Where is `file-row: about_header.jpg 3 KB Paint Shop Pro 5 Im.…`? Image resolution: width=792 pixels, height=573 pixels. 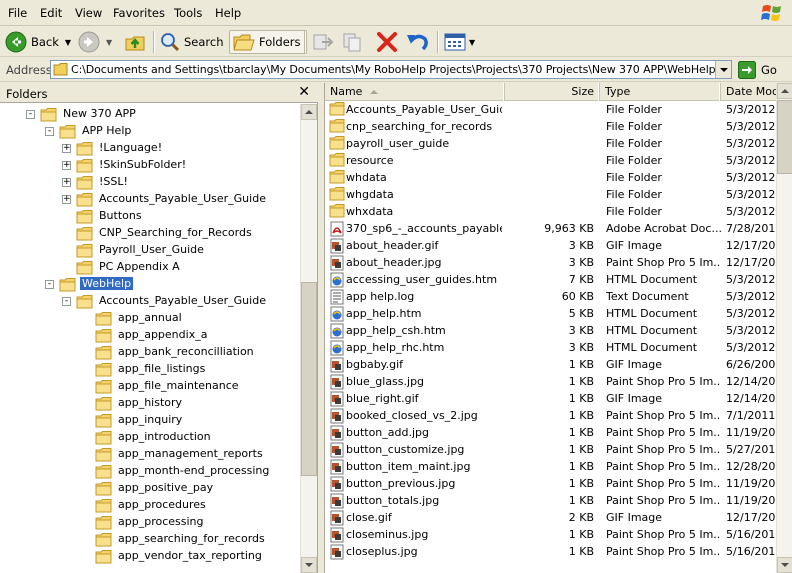 file-row: about_header.jpg 3 KB Paint Shop Pro 5 Im.… is located at coordinates (551, 262).